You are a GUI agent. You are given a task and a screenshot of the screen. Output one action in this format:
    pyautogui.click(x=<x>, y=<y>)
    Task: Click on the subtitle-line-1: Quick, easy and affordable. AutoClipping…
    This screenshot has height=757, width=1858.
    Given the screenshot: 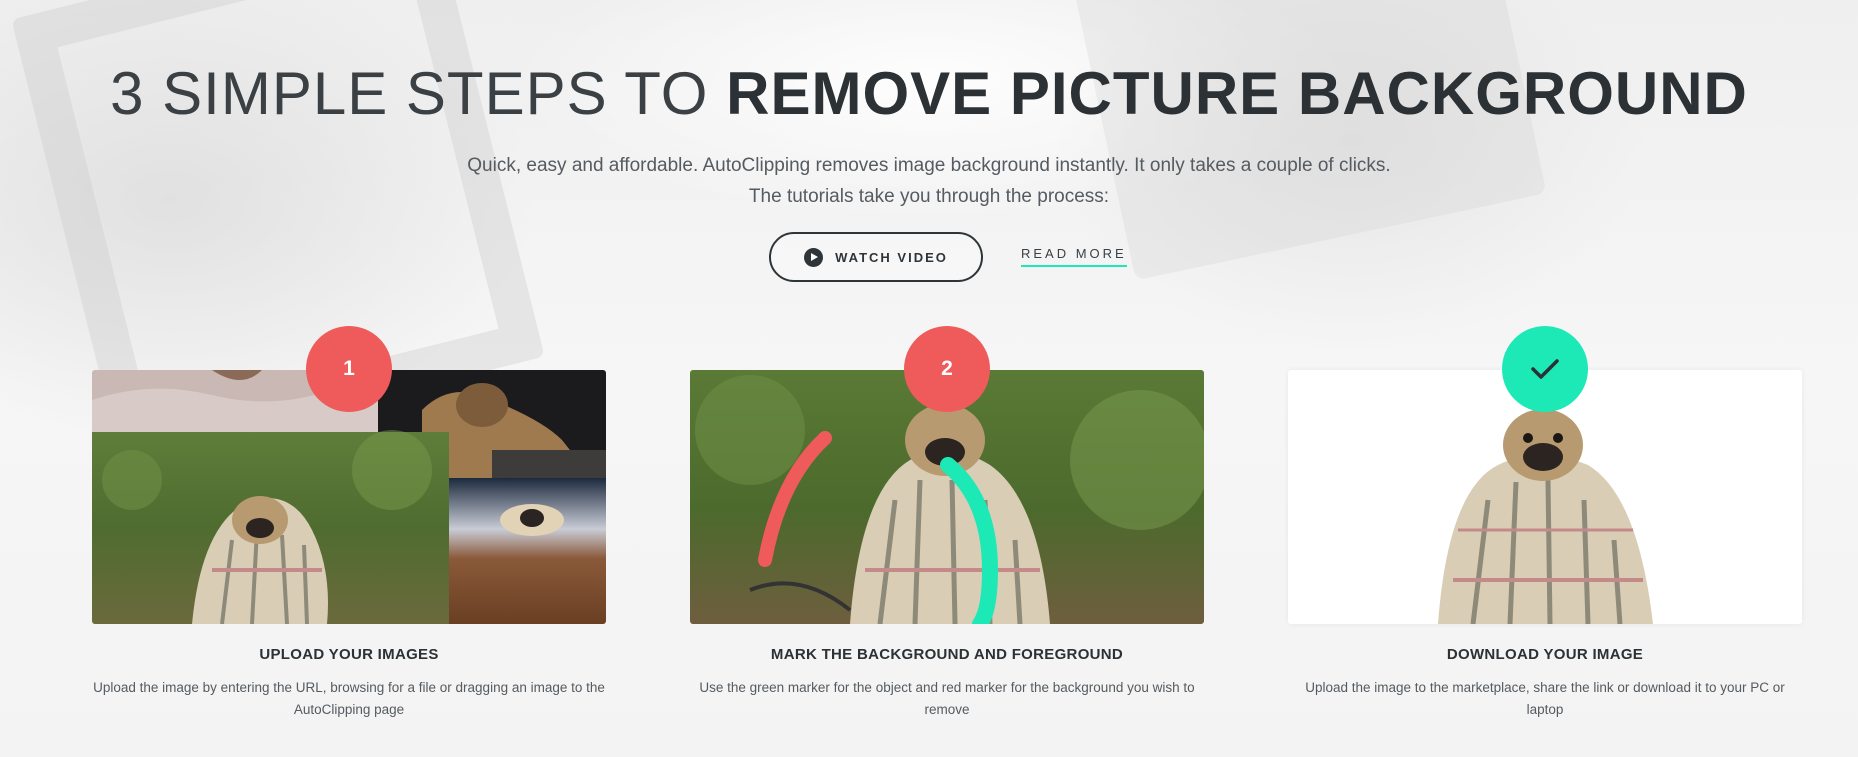 What is the action you would take?
    pyautogui.click(x=929, y=165)
    